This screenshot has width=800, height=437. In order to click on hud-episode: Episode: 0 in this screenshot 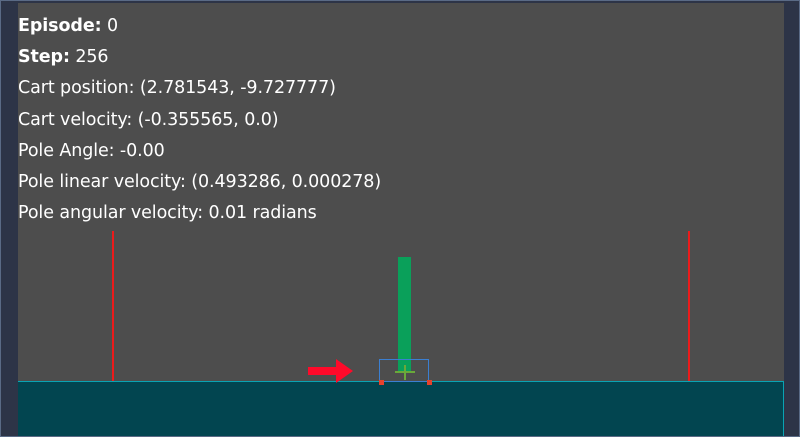, I will do `click(199, 26)`.